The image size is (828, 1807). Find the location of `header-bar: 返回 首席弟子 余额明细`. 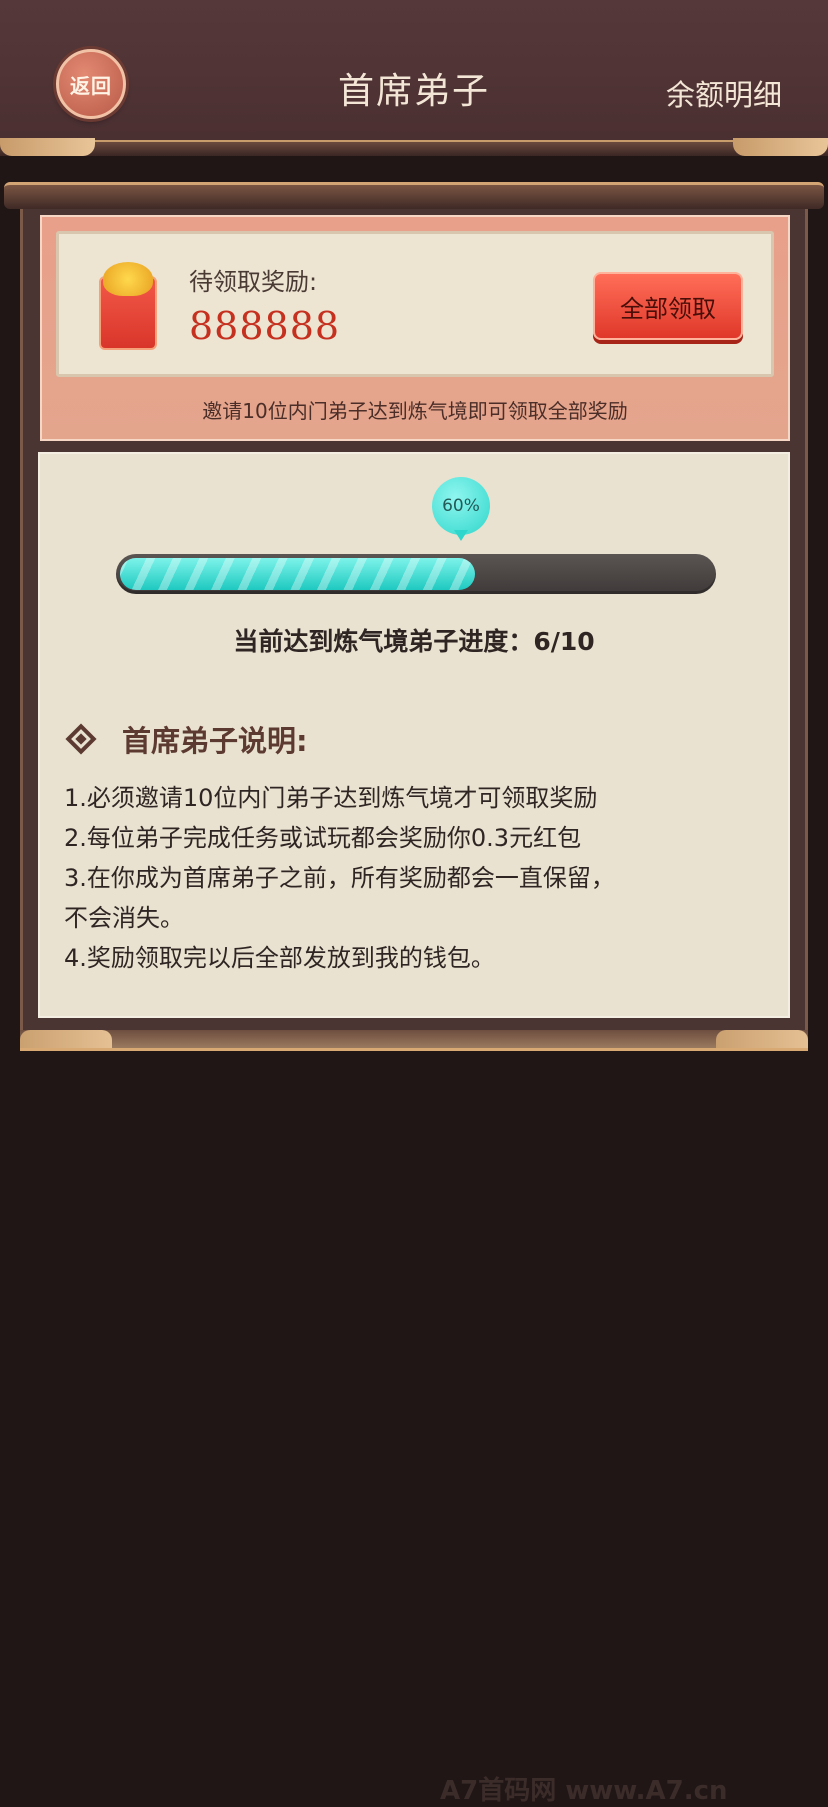

header-bar: 返回 首席弟子 余额明细 is located at coordinates (414, 75).